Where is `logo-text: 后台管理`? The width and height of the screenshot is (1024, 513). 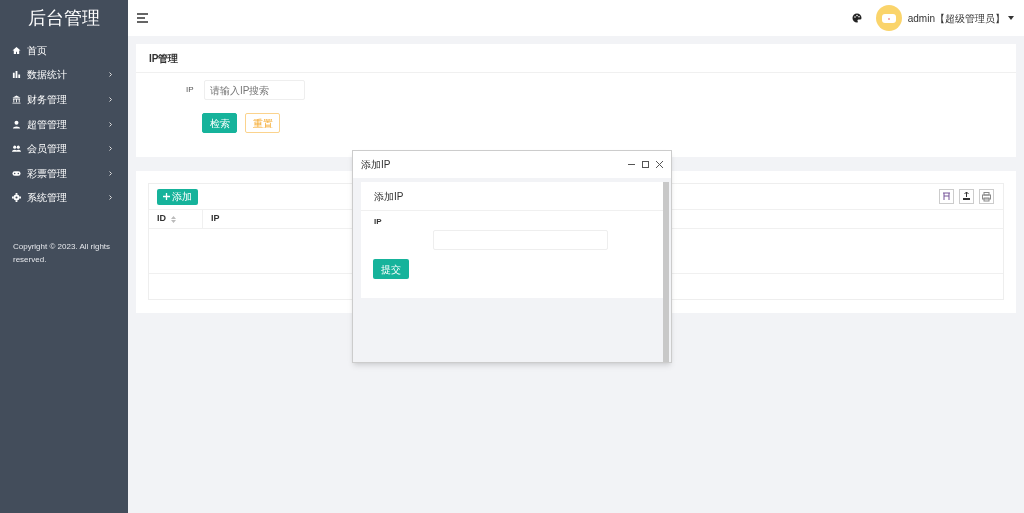
logo-text: 后台管理 is located at coordinates (64, 18).